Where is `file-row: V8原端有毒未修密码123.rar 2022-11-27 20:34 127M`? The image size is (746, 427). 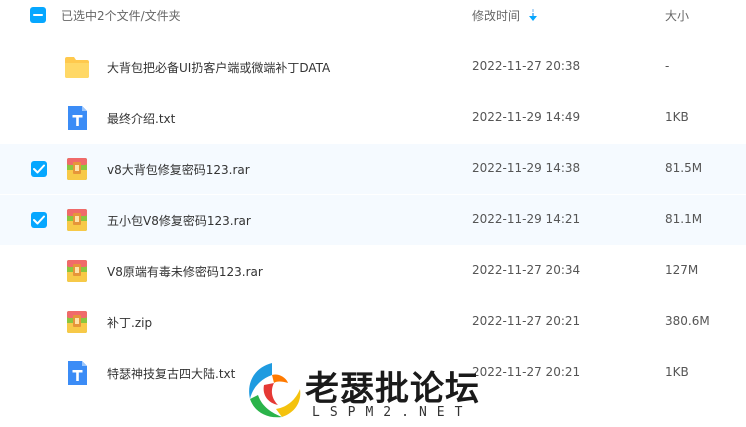
file-row: V8原端有毒未修密码123.rar 2022-11-27 20:34 127M is located at coordinates (373, 271).